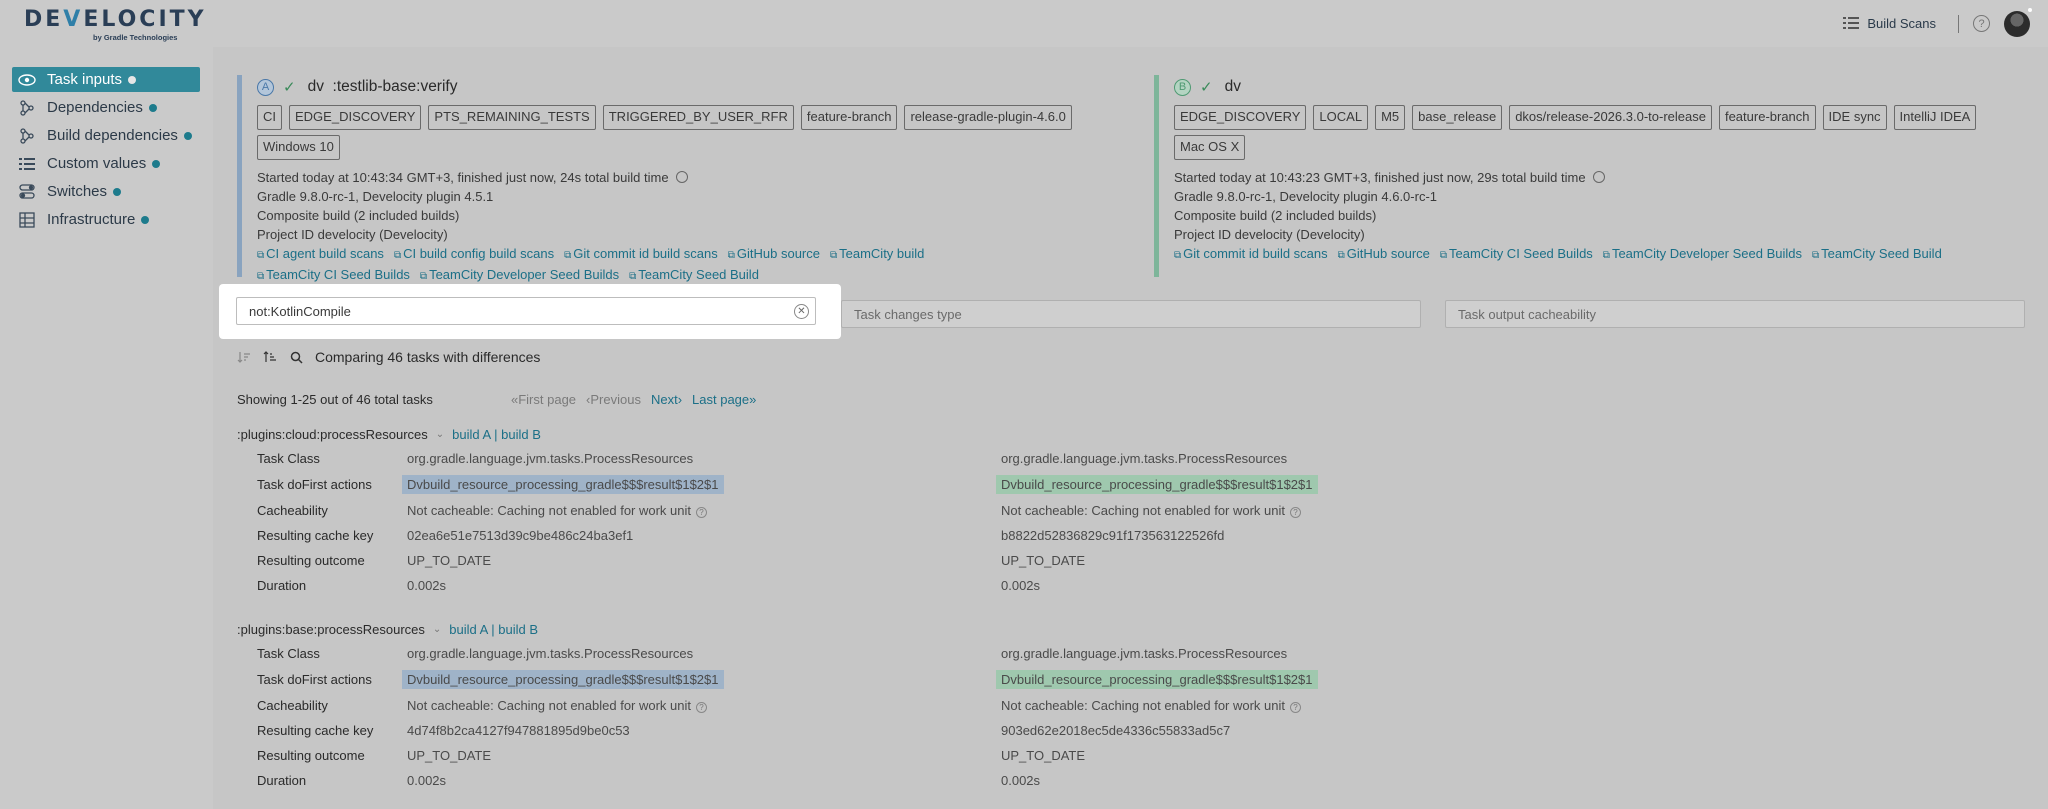 The image size is (2048, 809). I want to click on tag: M5, so click(1390, 117).